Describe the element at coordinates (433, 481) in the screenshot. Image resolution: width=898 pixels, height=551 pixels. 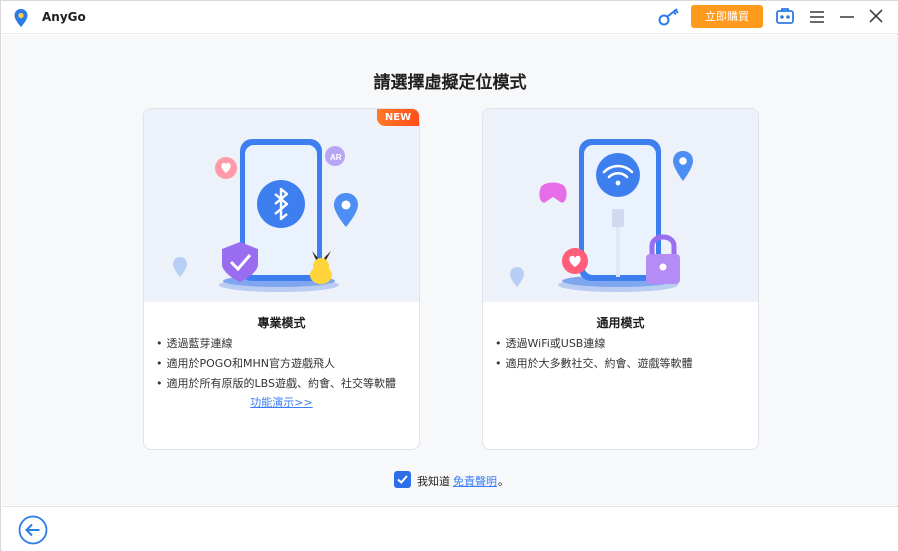
I see `agree-text: 我知道` at that location.